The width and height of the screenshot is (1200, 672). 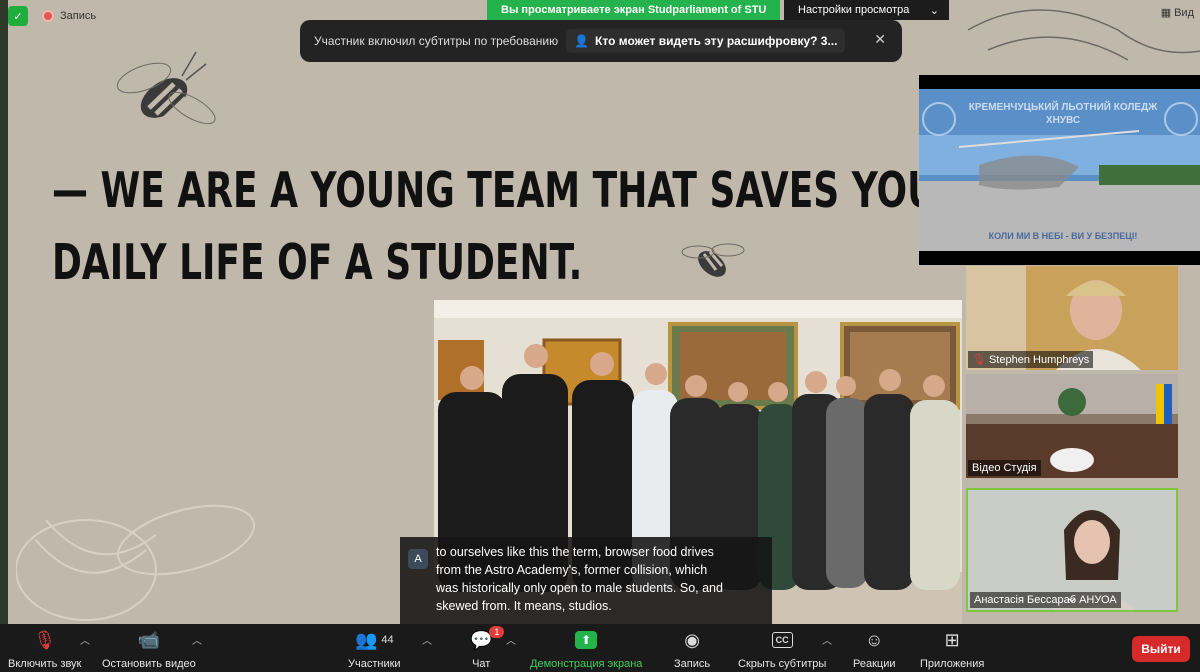 I want to click on speaker-avatar: A, so click(x=418, y=559).